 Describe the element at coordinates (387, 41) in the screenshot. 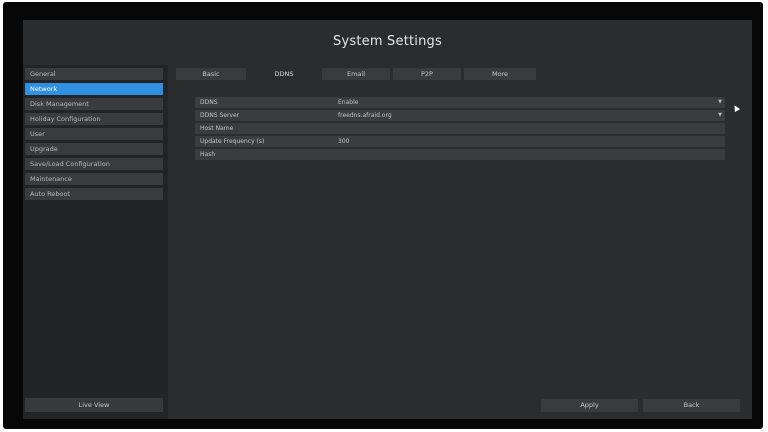

I see `window-title: System Settings` at that location.